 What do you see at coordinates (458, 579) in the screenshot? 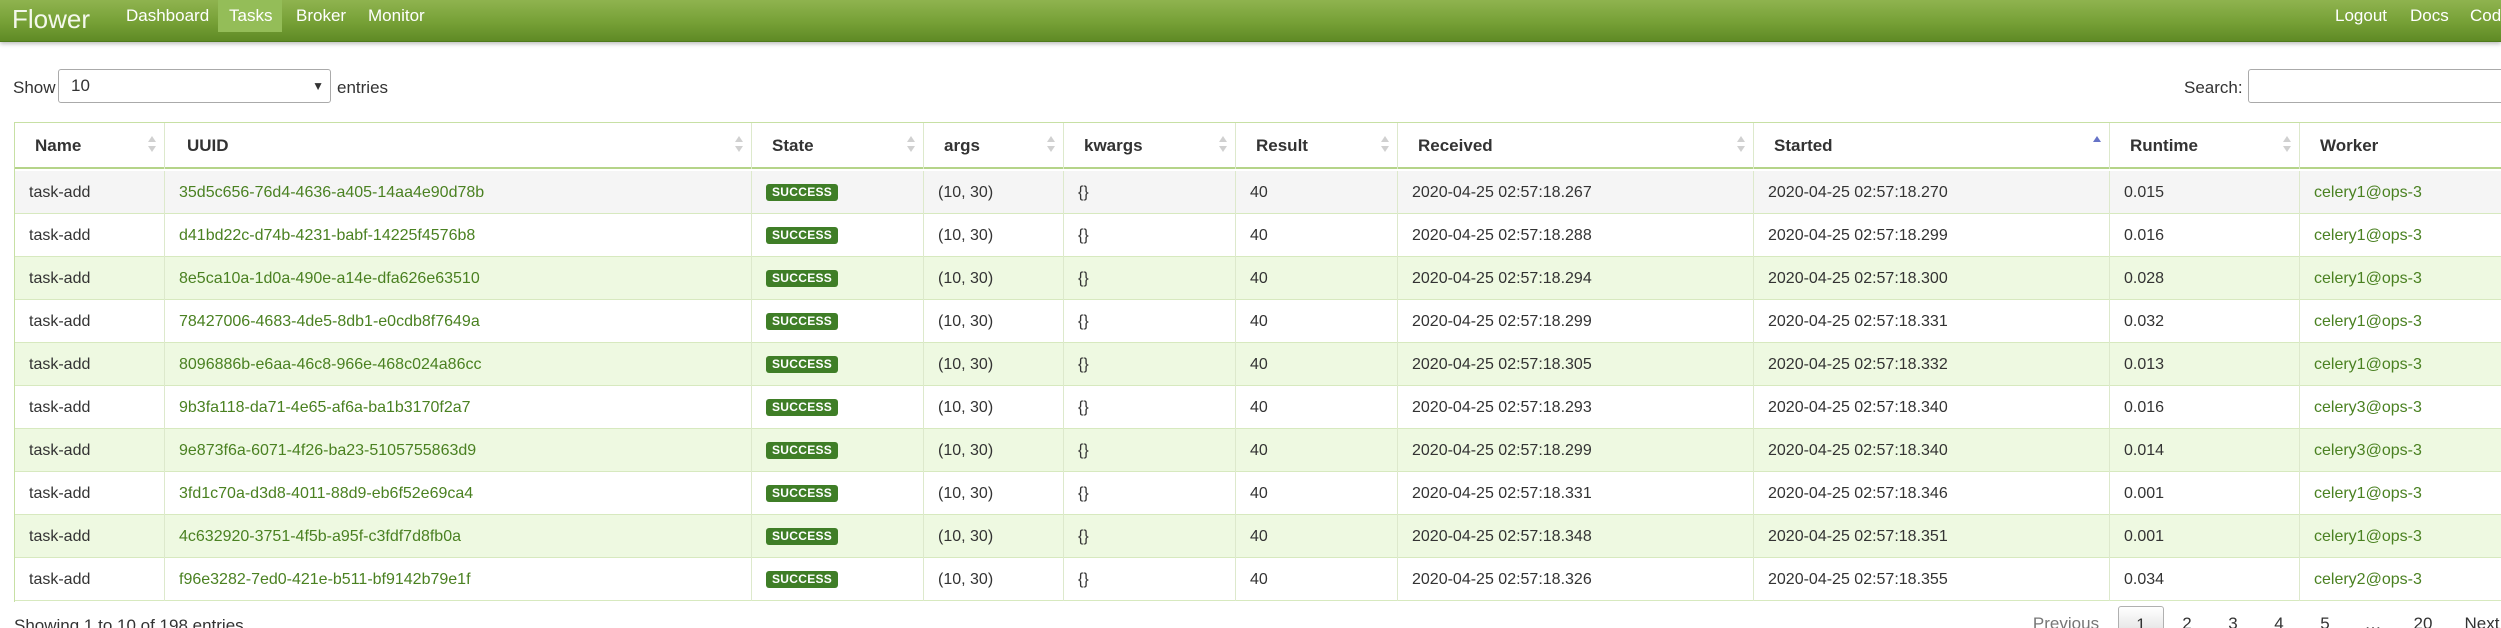
I see `cell-uuid: f96e3282-7ed0-421e-b511-bf9142b79e1f` at bounding box center [458, 579].